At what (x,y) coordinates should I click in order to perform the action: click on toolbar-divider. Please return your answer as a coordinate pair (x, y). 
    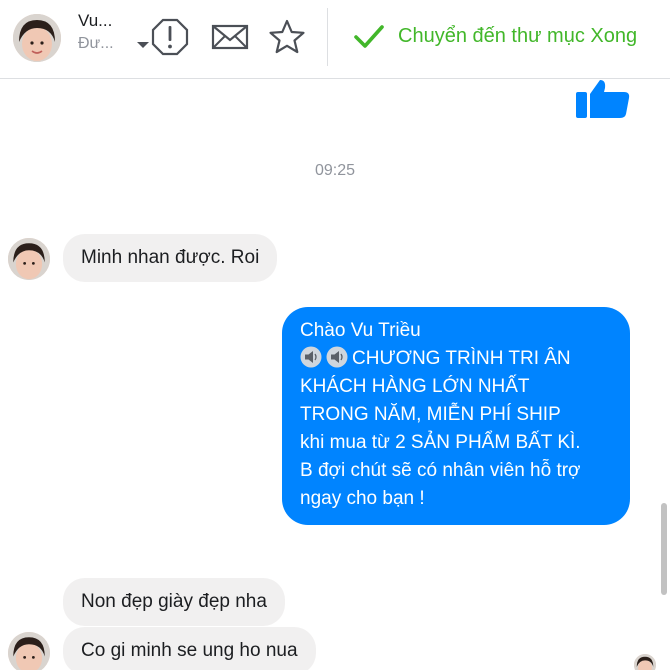
    Looking at the image, I should click on (327, 37).